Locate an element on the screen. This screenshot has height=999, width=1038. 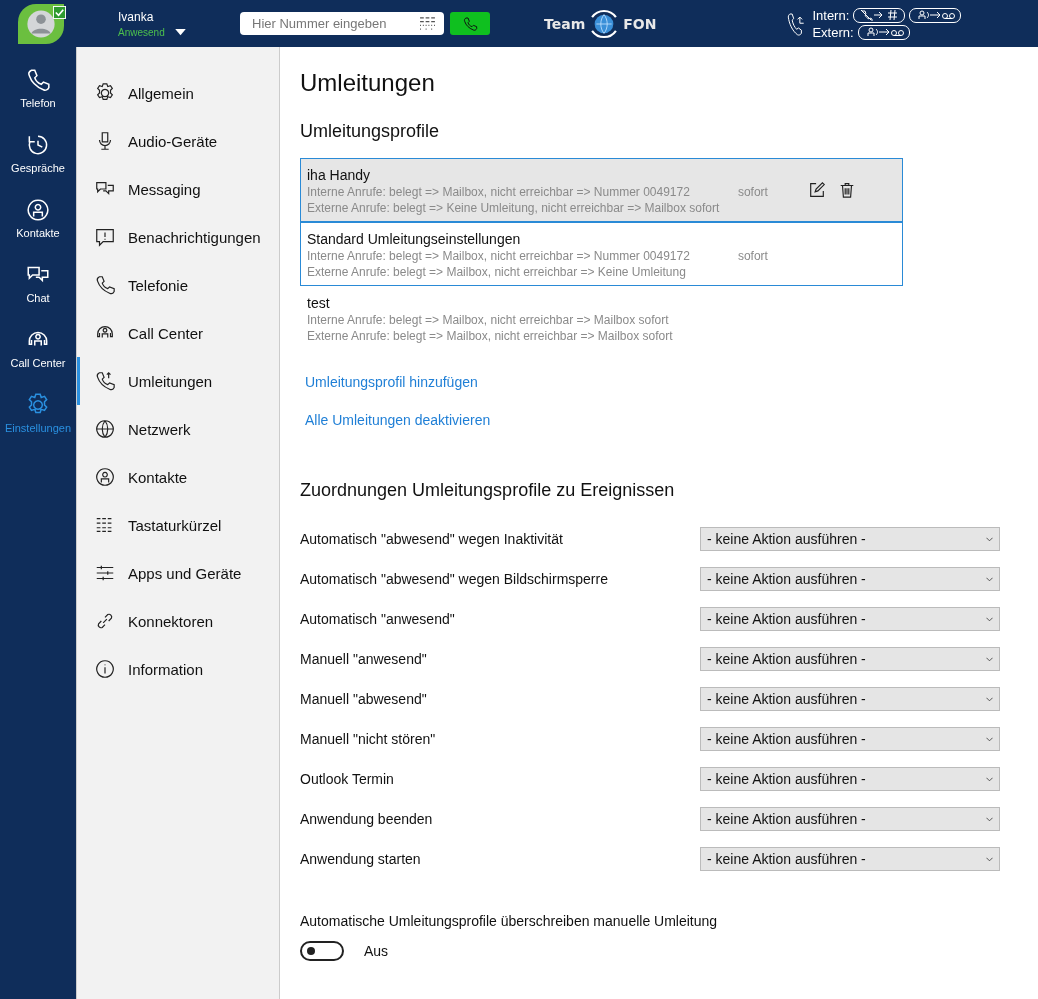
profile-name: test is located at coordinates (319, 303).